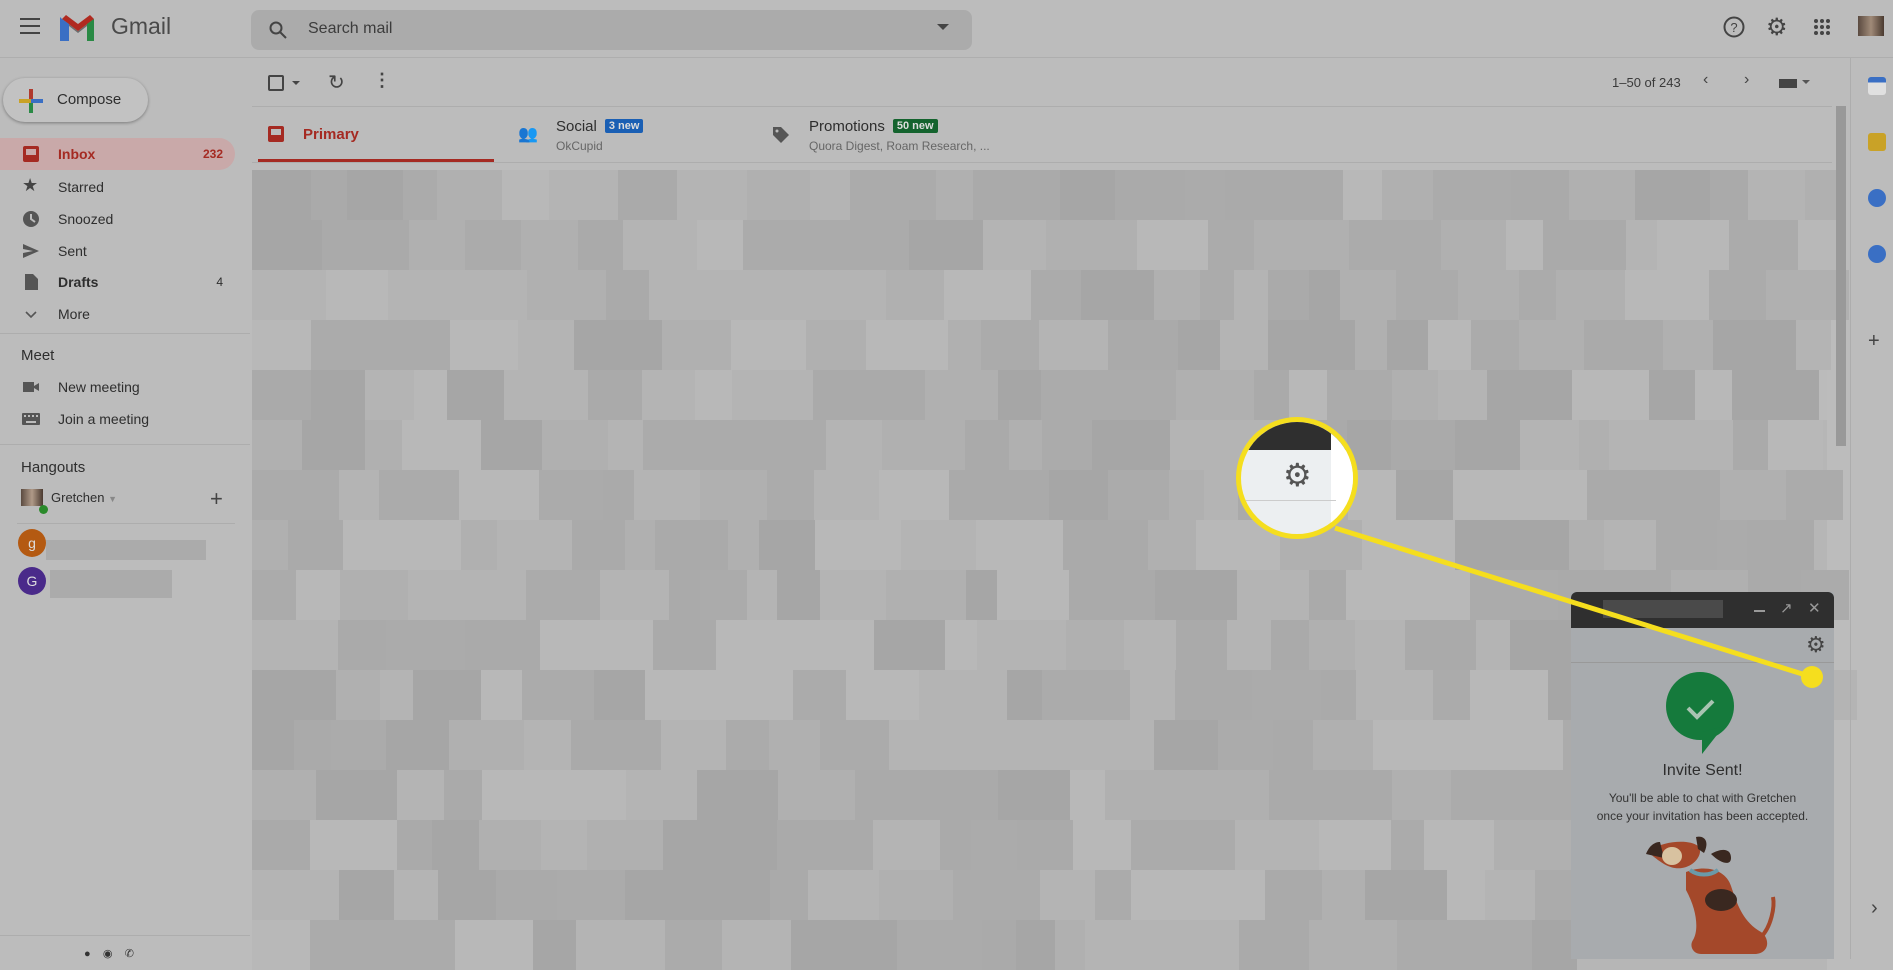 The width and height of the screenshot is (1893, 970). What do you see at coordinates (1877, 198) in the screenshot?
I see `tasks-icon` at bounding box center [1877, 198].